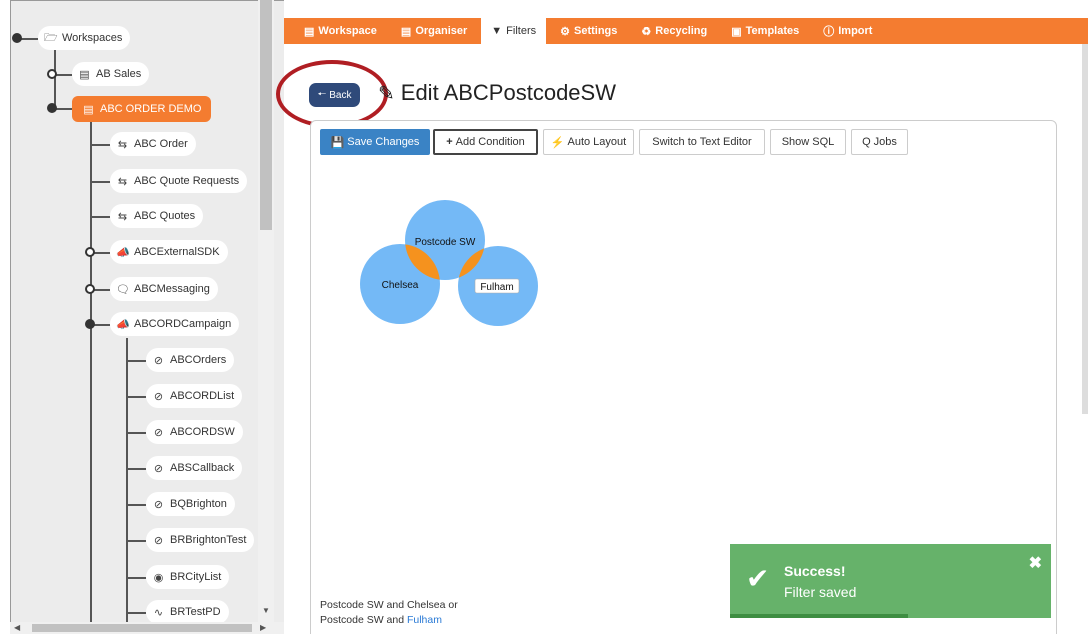  Describe the element at coordinates (142, 628) in the screenshot. I see `hscroll-thumb` at that location.